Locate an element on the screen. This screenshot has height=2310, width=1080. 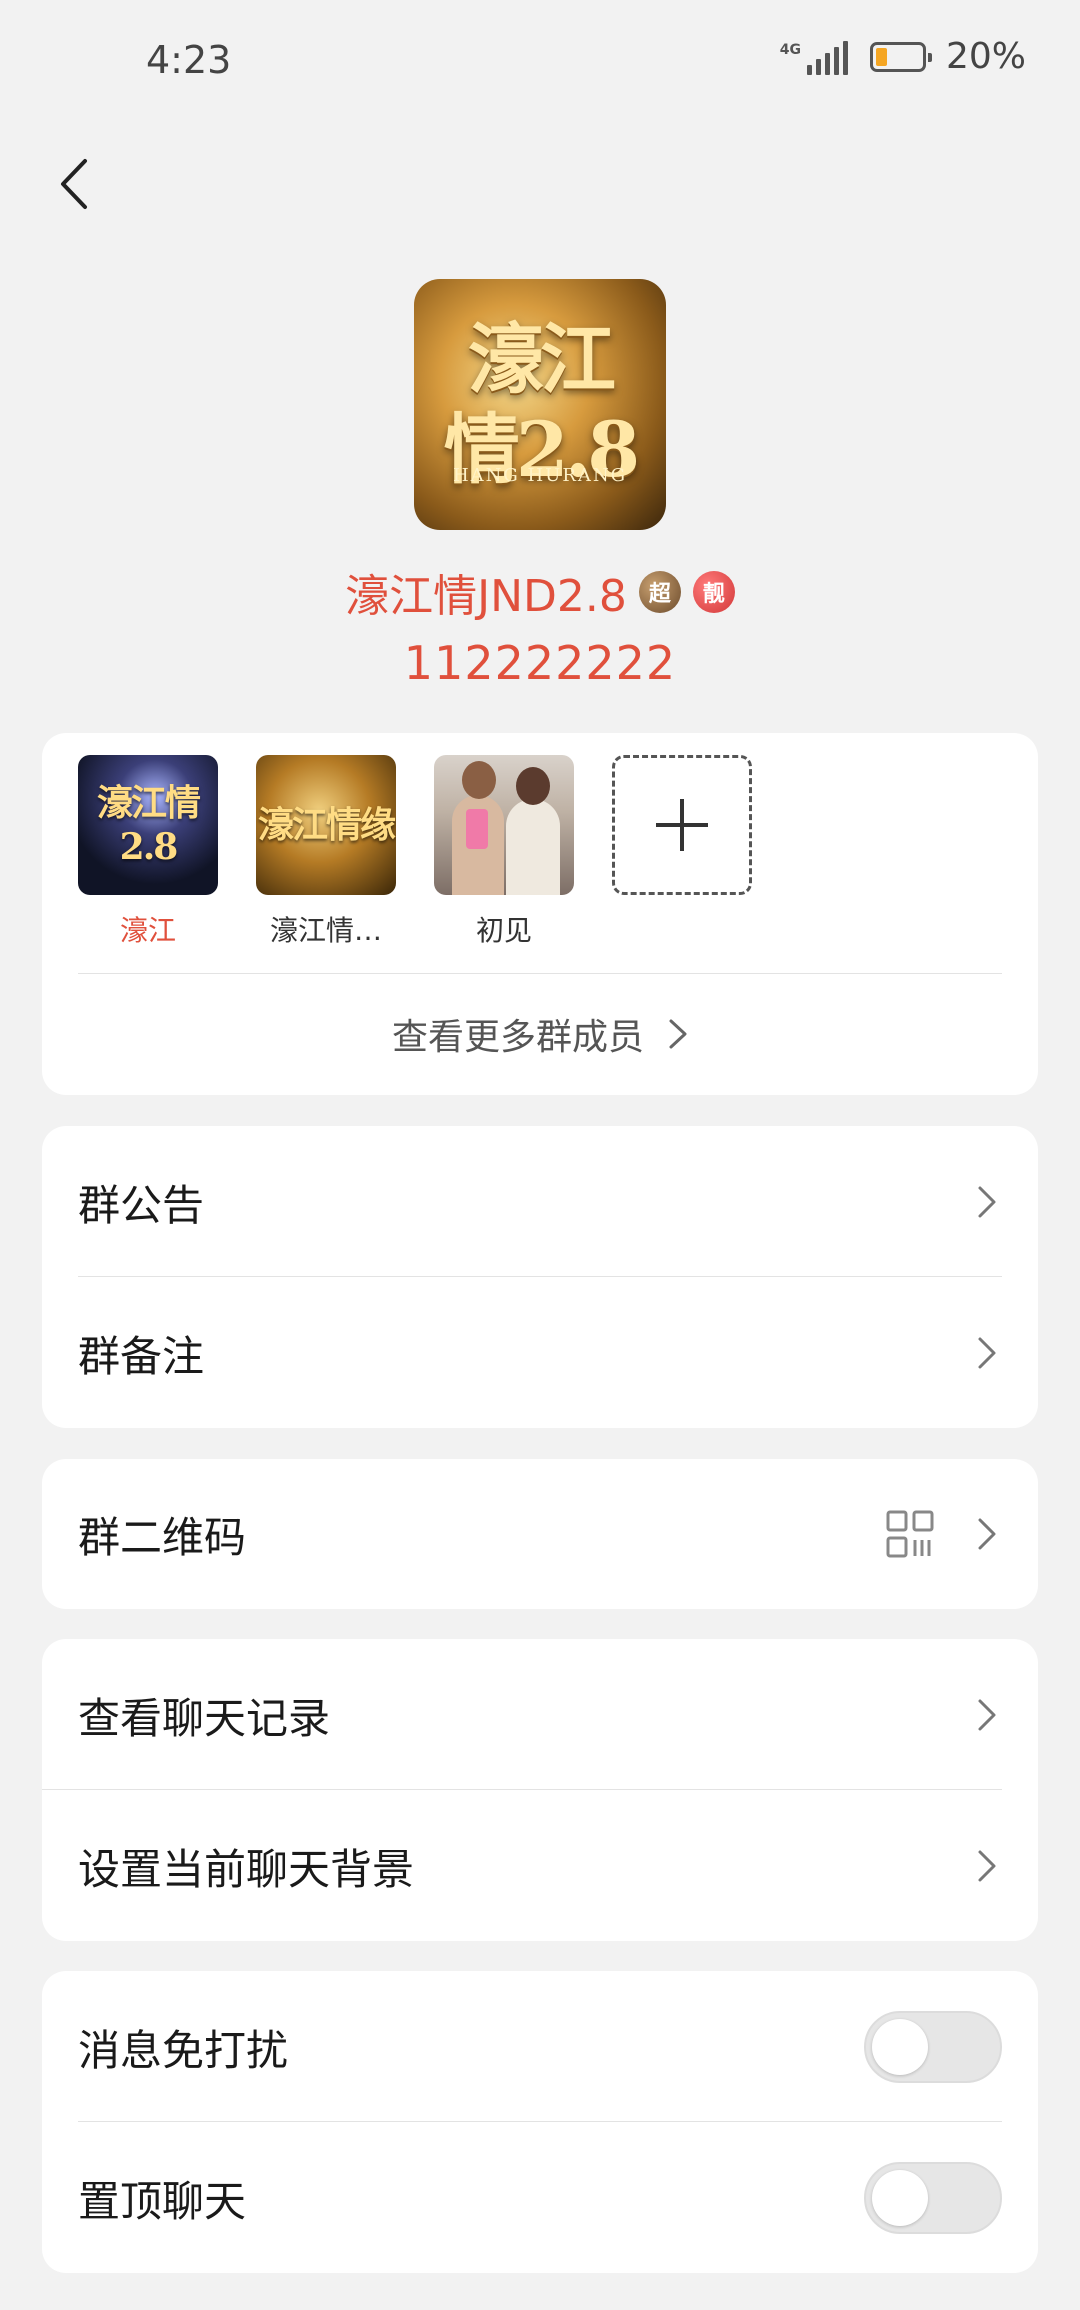
member-avatar-text: 濠江情2.8 is located at coordinates (148, 825).